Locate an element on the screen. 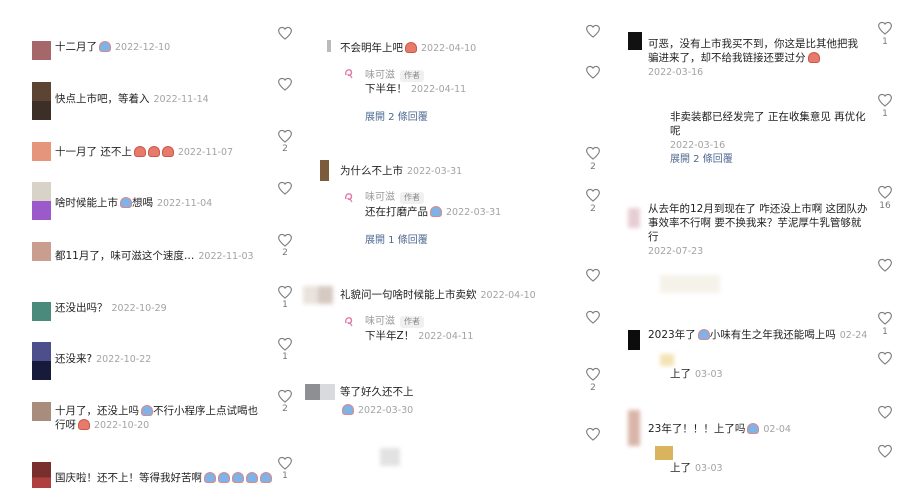 The width and height of the screenshot is (900, 496). comment-date: 2022-07-23 is located at coordinates (676, 251).